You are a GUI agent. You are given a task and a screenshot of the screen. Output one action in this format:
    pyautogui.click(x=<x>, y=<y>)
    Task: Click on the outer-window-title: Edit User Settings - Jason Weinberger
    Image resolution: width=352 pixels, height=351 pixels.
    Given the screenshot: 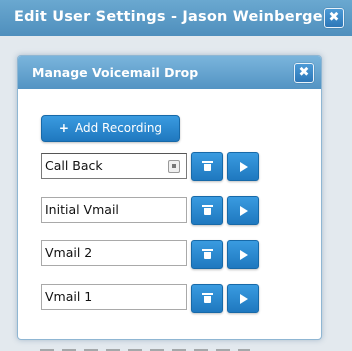 What is the action you would take?
    pyautogui.click(x=172, y=17)
    